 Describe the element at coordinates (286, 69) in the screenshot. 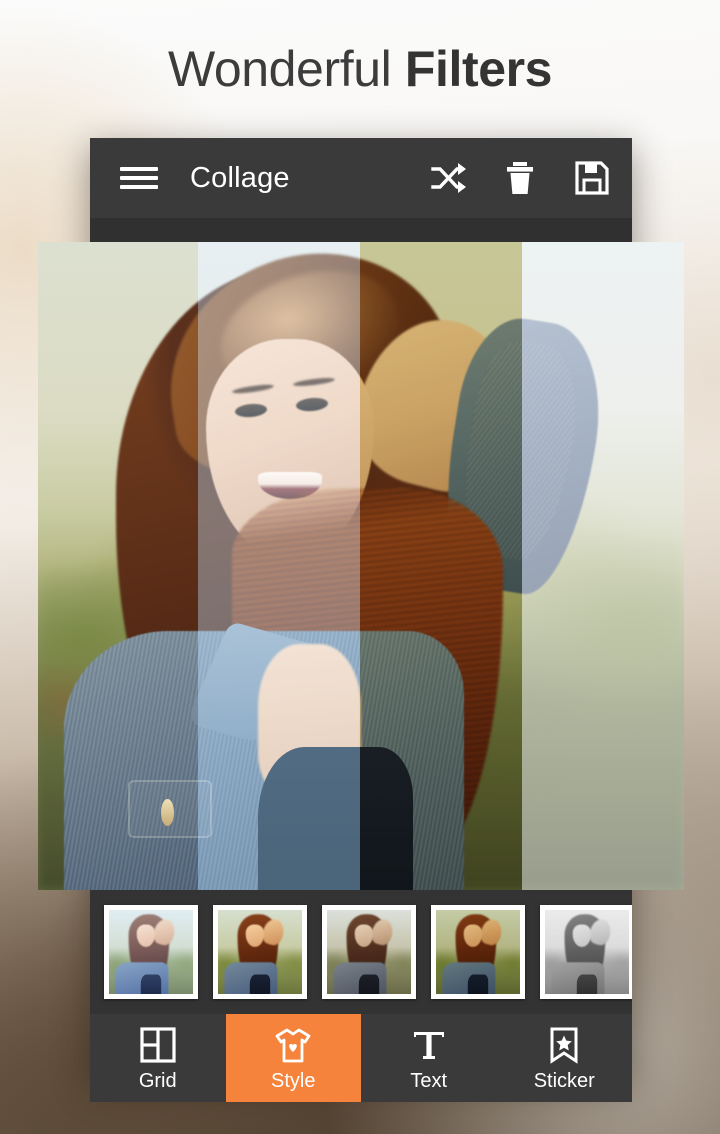

I see `page-title-light: Wonderful` at that location.